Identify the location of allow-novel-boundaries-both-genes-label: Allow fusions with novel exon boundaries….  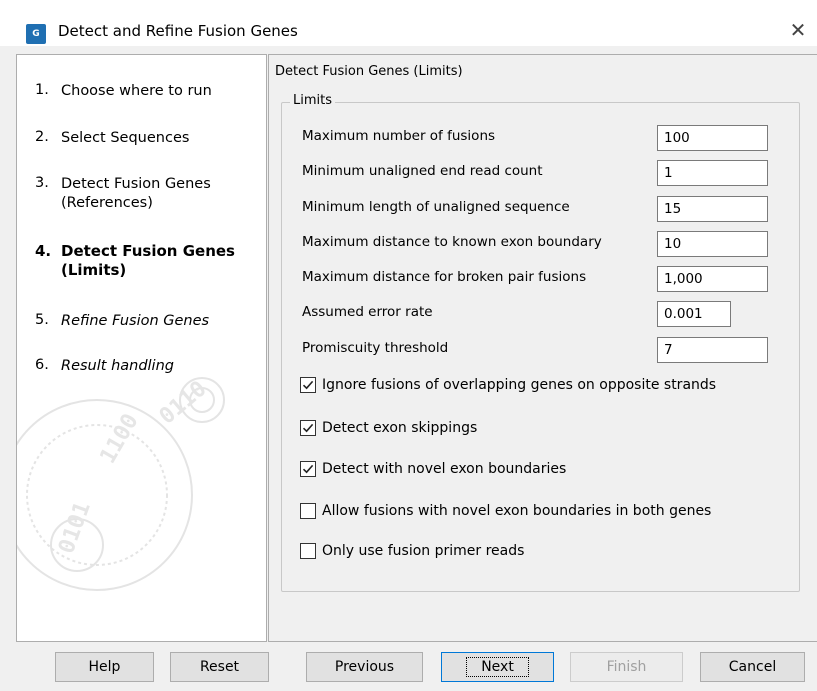
(517, 511).